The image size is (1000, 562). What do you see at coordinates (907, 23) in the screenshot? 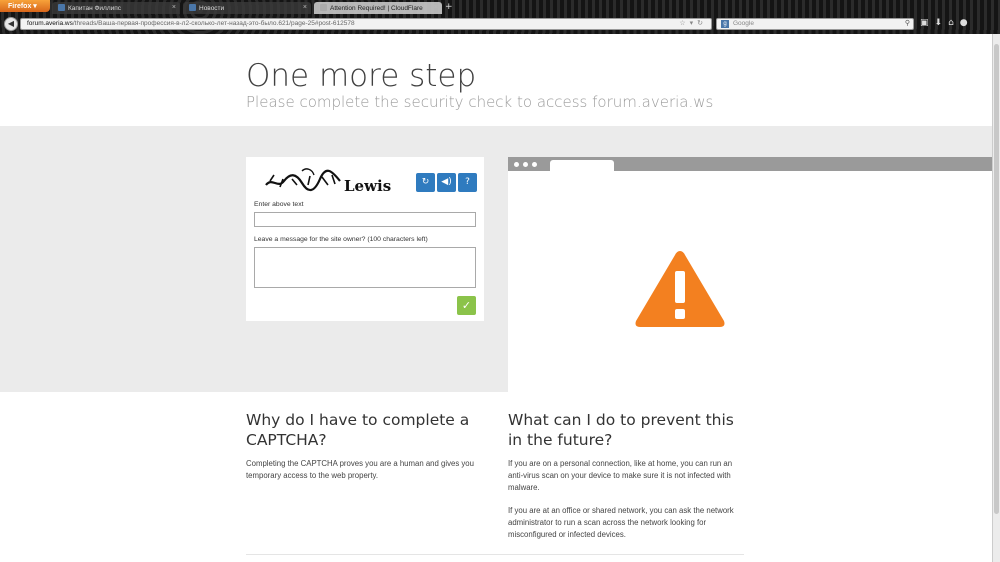
I see `search-icon: ⚲` at bounding box center [907, 23].